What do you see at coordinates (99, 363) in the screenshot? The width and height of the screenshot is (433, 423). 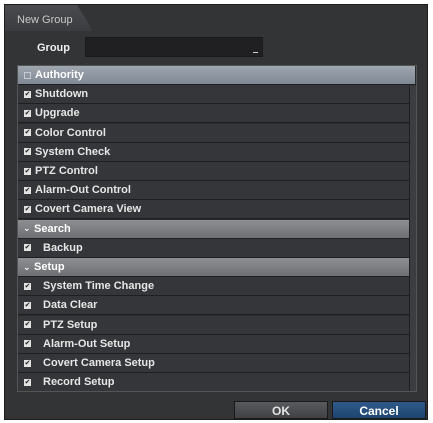 I see `row-label: Covert Camera Setup` at bounding box center [99, 363].